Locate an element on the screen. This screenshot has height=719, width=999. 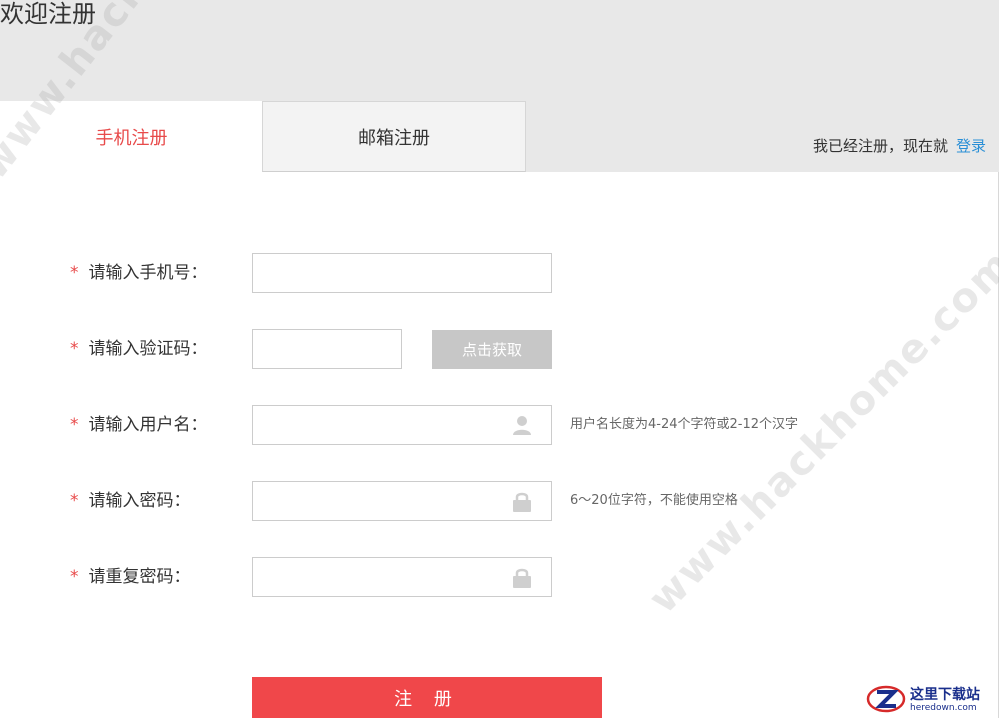
username-label: * 请输入用户名： is located at coordinates (139, 425).